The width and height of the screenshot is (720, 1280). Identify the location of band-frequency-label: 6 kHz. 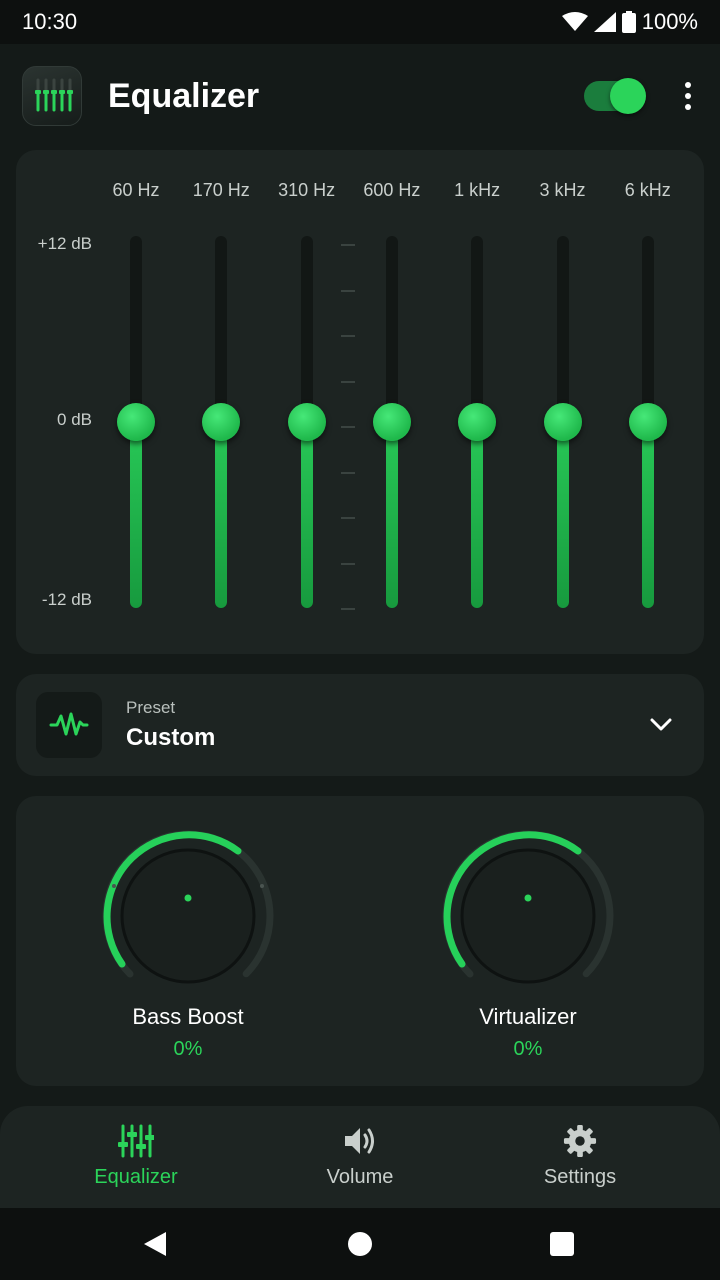
(647, 190).